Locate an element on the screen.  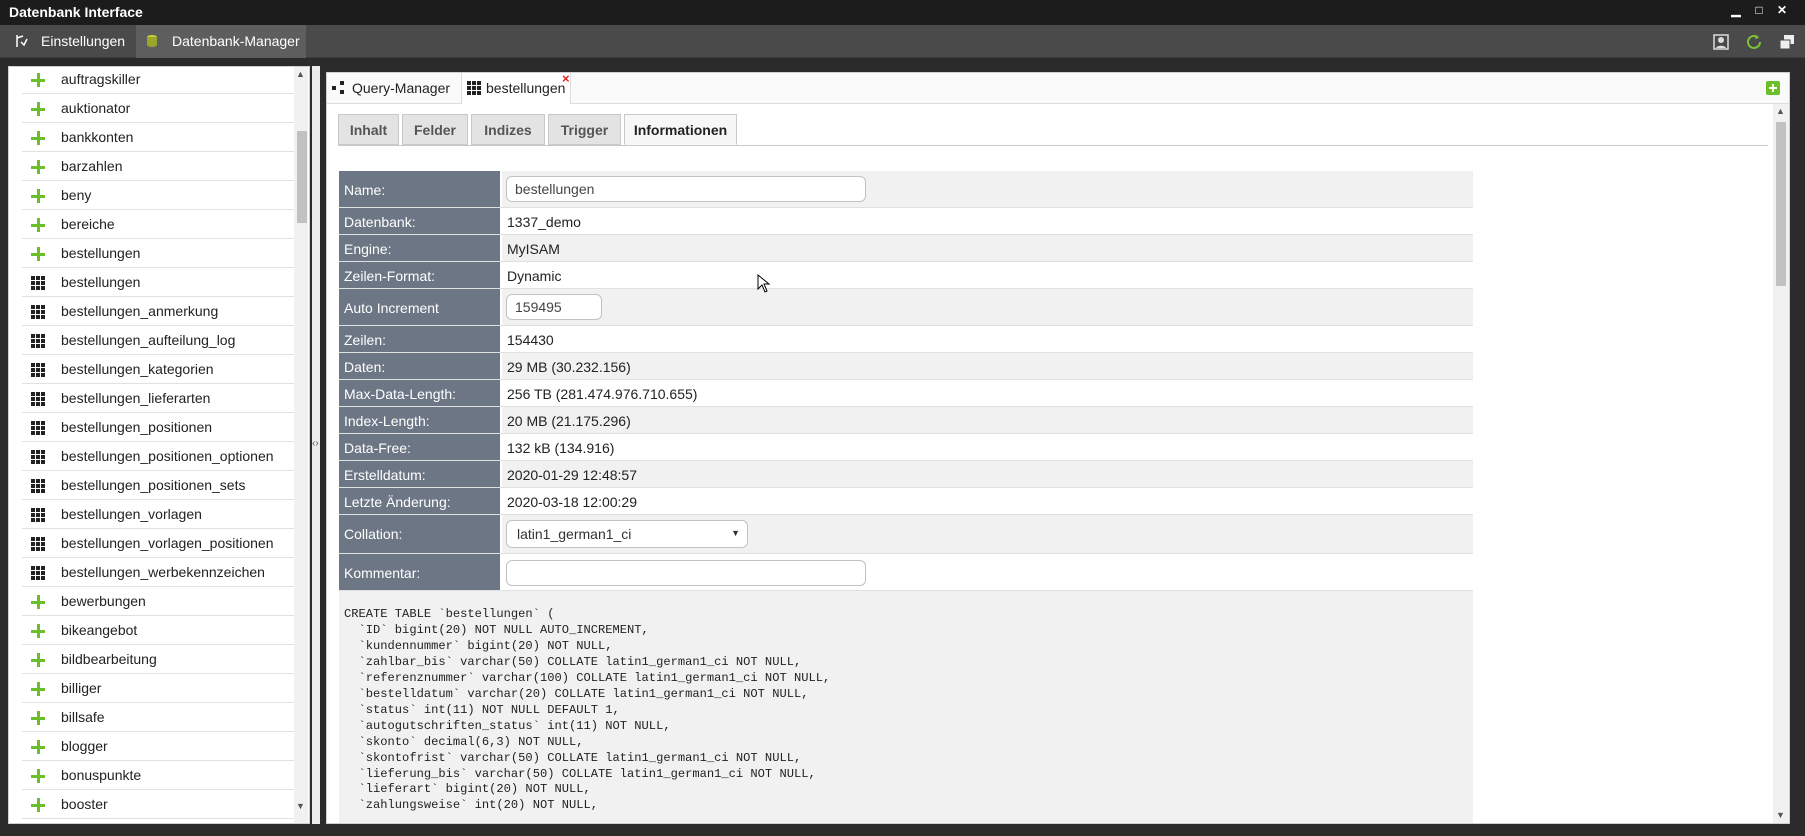
tab-query-manager-label: Query-Manager is located at coordinates (401, 88).